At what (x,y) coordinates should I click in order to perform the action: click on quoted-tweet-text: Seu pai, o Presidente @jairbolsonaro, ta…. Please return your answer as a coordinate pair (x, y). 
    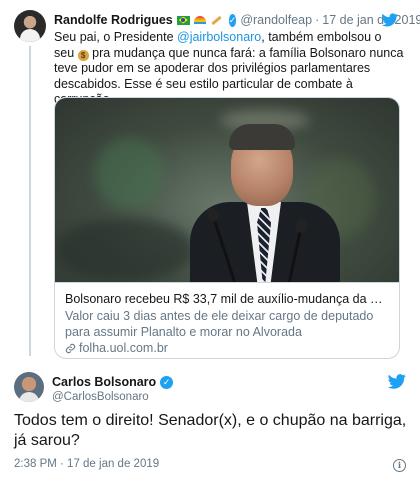
    Looking at the image, I should click on (229, 69).